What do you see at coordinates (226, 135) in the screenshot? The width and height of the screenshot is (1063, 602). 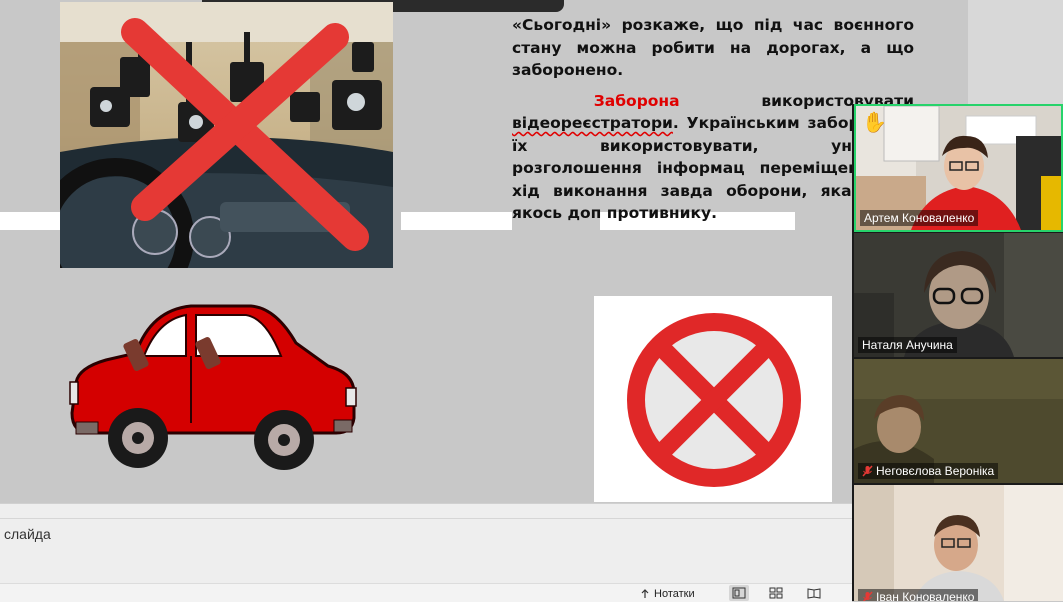 I see `dashcam-prohibited-image` at bounding box center [226, 135].